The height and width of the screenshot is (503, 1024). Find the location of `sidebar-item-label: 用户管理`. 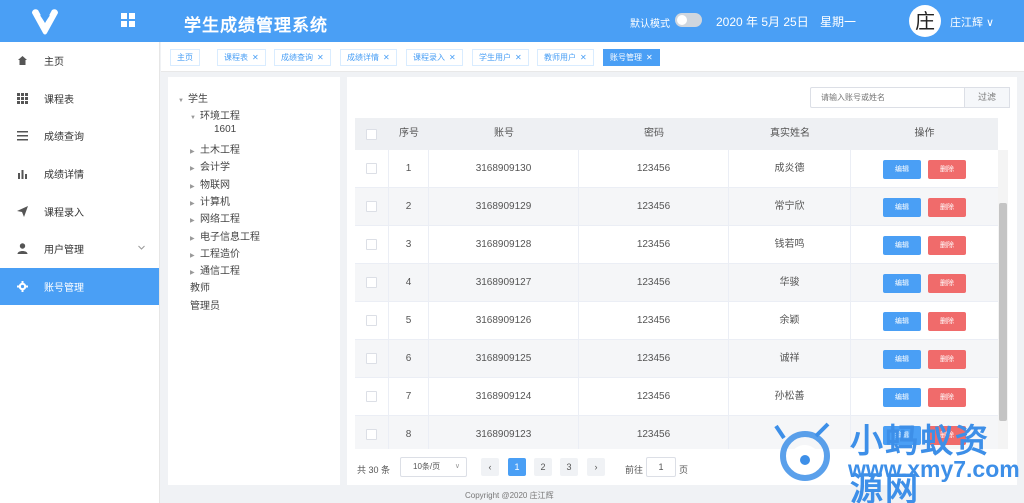

sidebar-item-label: 用户管理 is located at coordinates (64, 251).